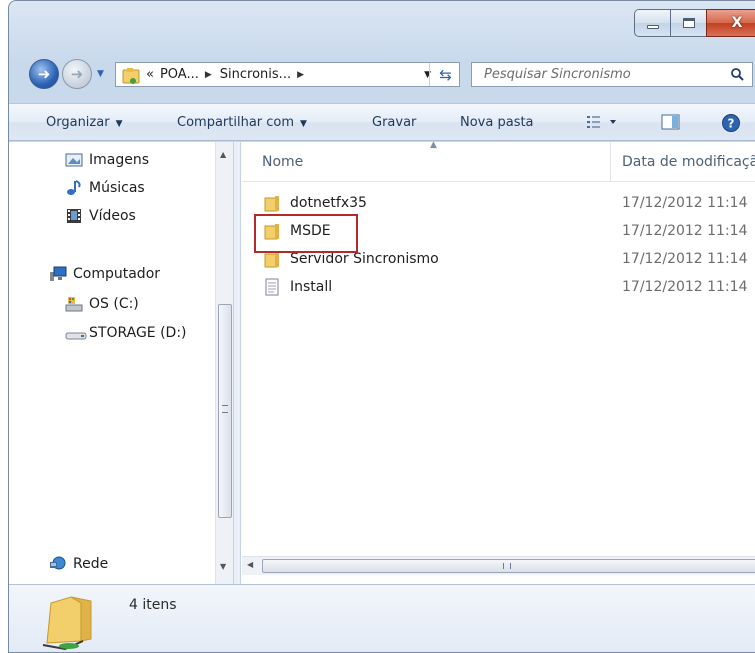 This screenshot has width=755, height=653. Describe the element at coordinates (74, 188) in the screenshot. I see `music-icon` at that location.